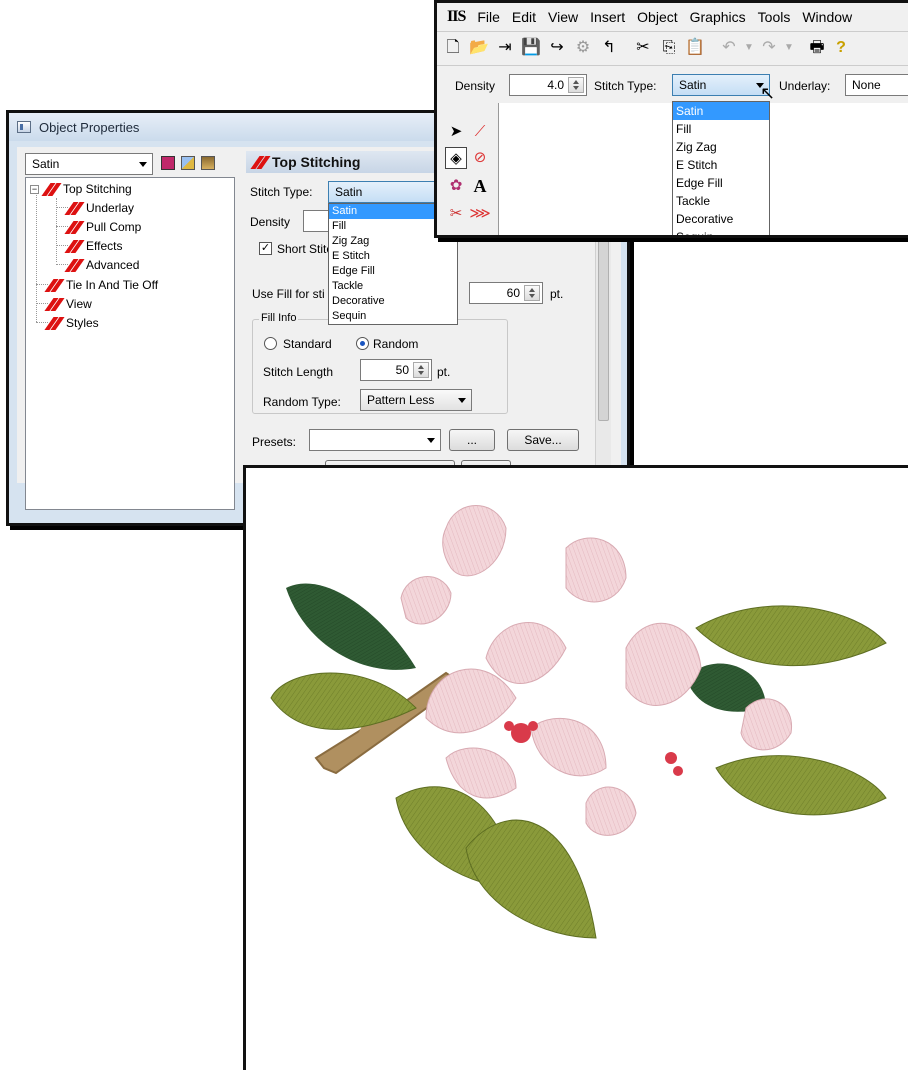  What do you see at coordinates (307, 344) in the screenshot?
I see `standard-label: Standard` at bounding box center [307, 344].